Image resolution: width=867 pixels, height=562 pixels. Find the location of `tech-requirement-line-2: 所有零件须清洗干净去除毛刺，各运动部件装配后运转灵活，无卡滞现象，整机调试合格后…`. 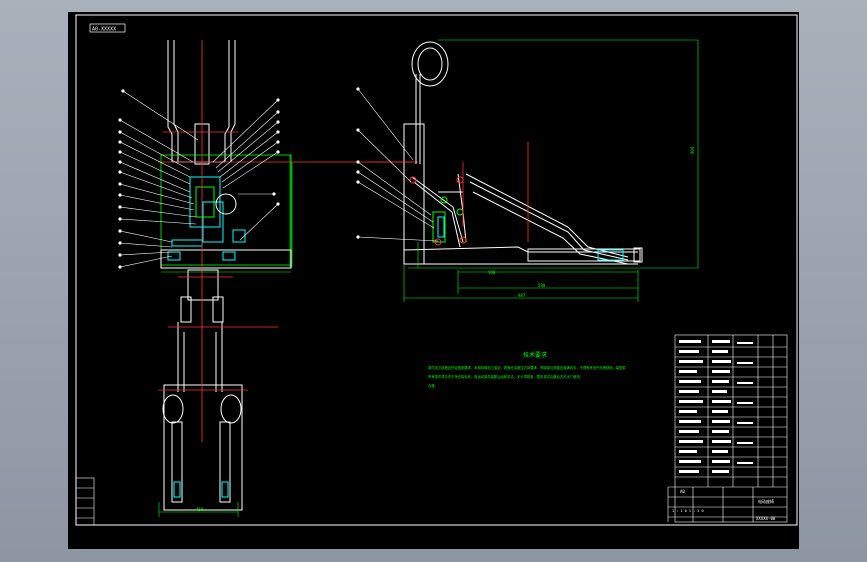

tech-requirement-line-2: 所有零件须清洗干净去除毛刺，各运动部件装配后运转灵活，无卡滞现象，整机调试合格后… is located at coordinates (505, 376).